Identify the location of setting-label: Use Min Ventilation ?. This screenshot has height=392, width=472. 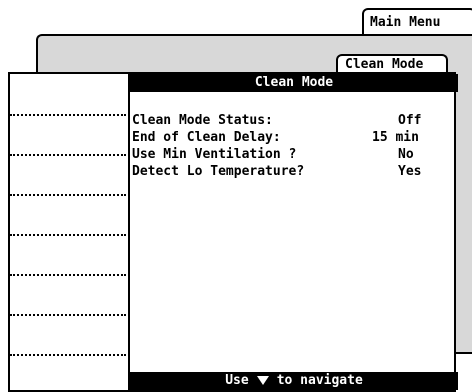
(214, 154).